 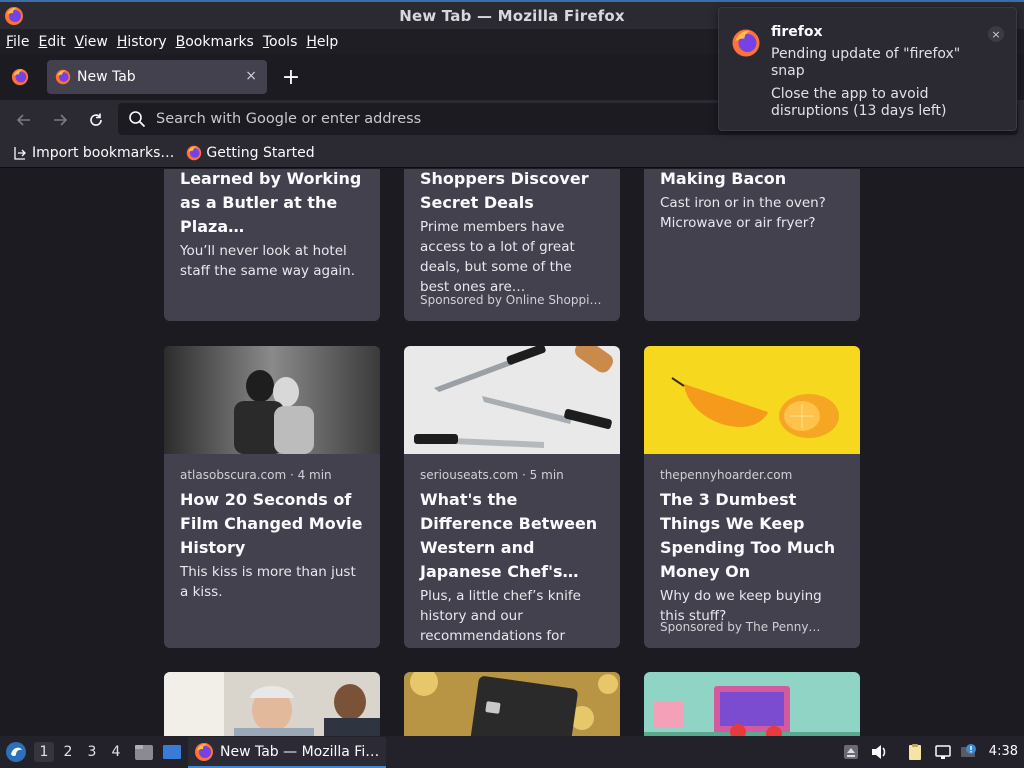 I want to click on window-title: New Tab — Mozilla Firefox, so click(x=512, y=15).